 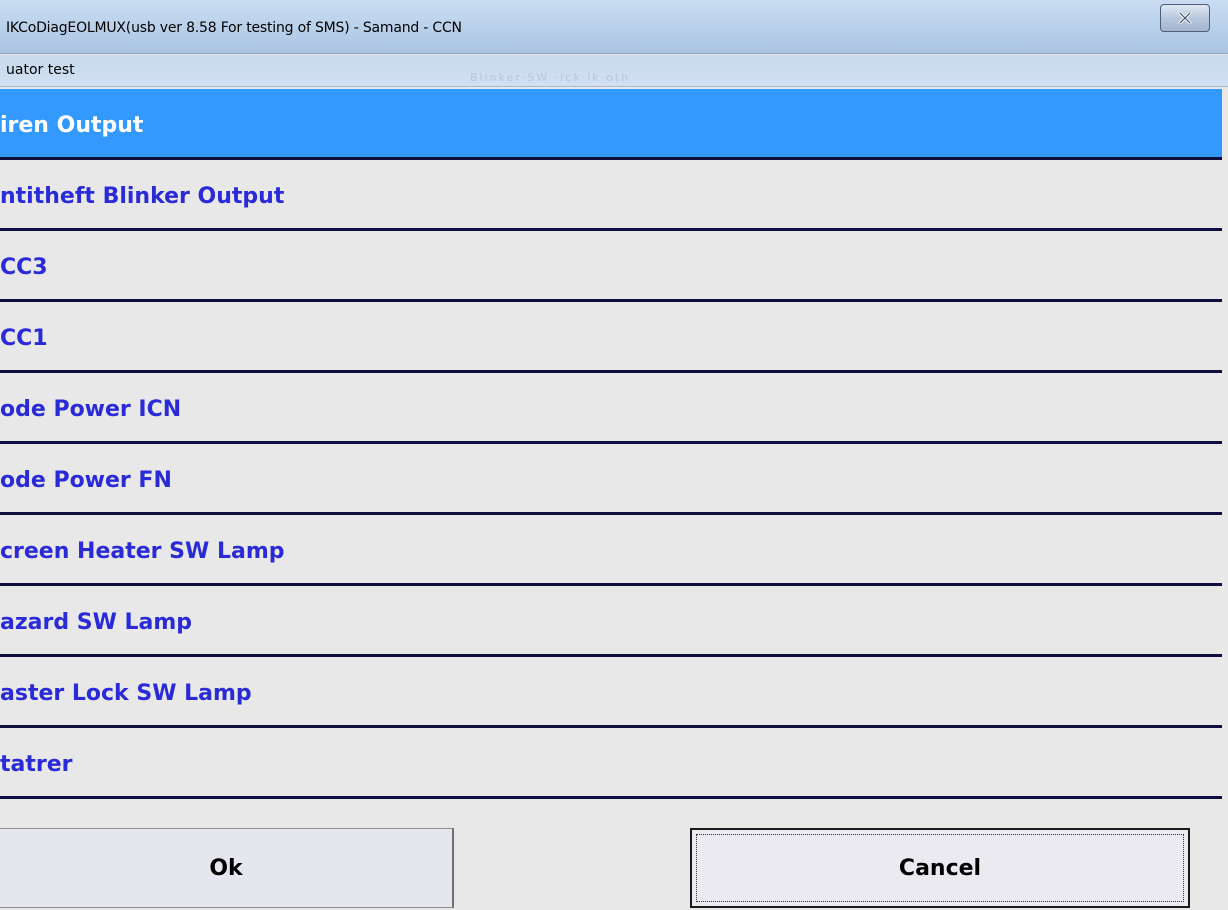 What do you see at coordinates (40, 70) in the screenshot?
I see `section-label: uator test` at bounding box center [40, 70].